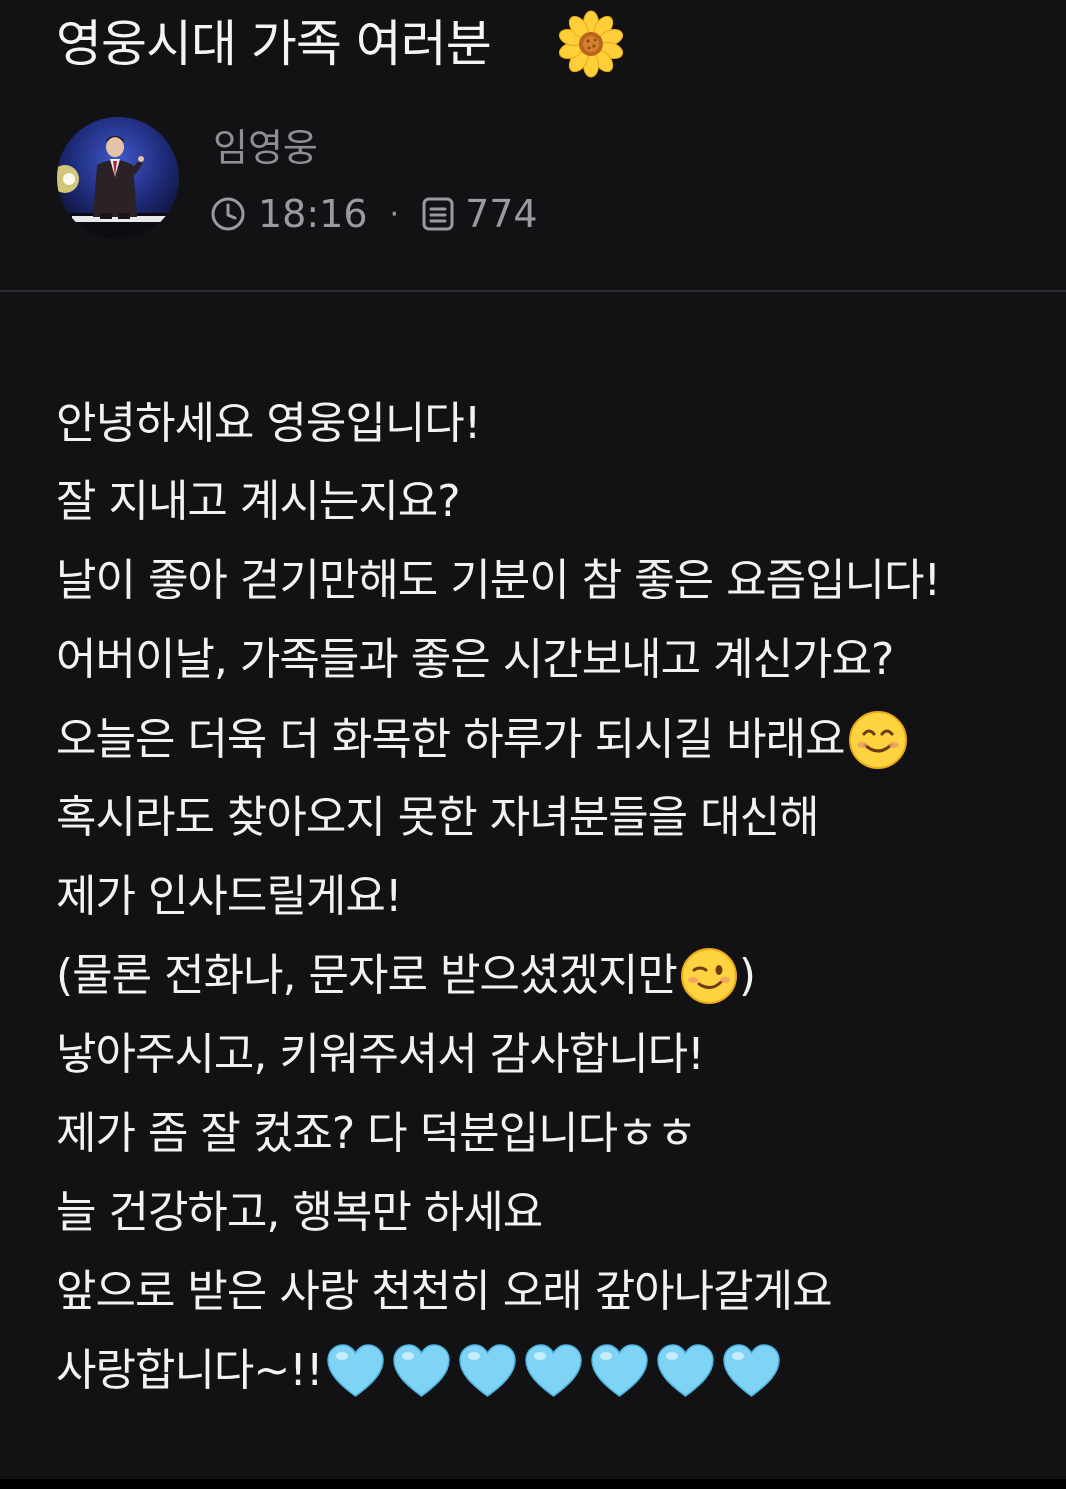 Image resolution: width=1066 pixels, height=1489 pixels. Describe the element at coordinates (747, 975) in the screenshot. I see `body-line-8-close: )` at that location.